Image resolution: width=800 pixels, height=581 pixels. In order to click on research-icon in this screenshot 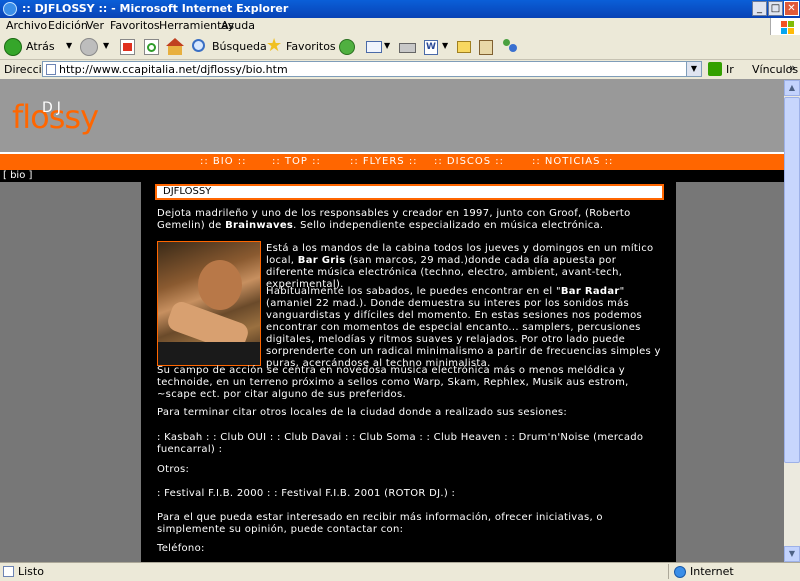, I will do `click(486, 47)`.